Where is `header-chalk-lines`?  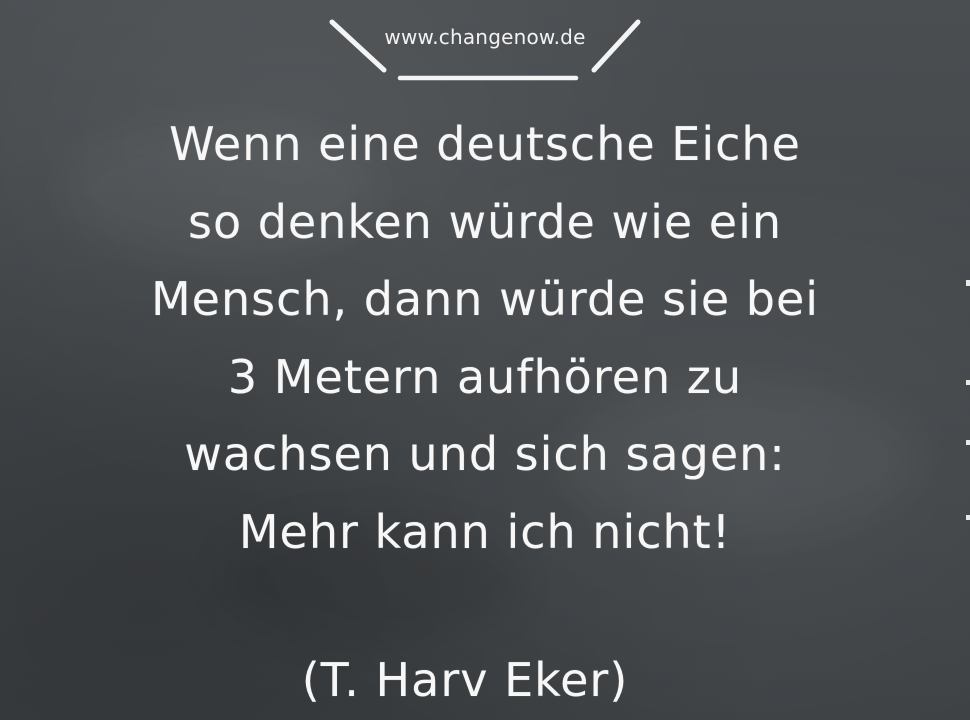 header-chalk-lines is located at coordinates (485, 50).